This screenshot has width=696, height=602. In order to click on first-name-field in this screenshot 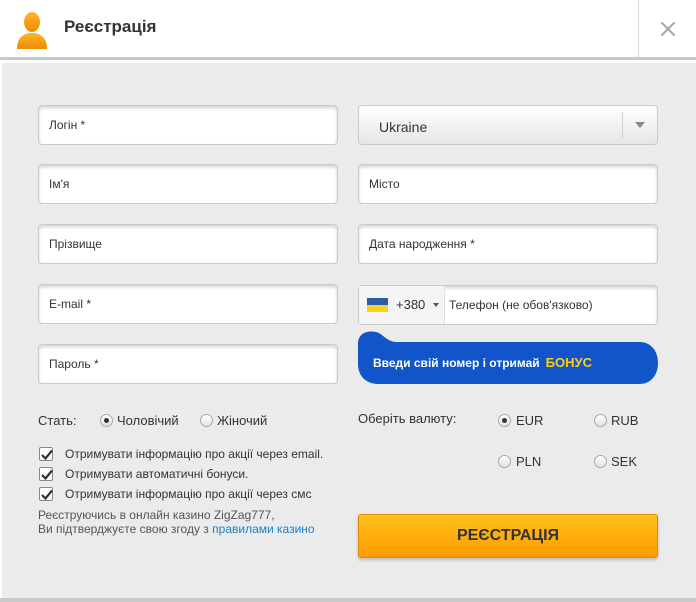, I will do `click(188, 184)`.